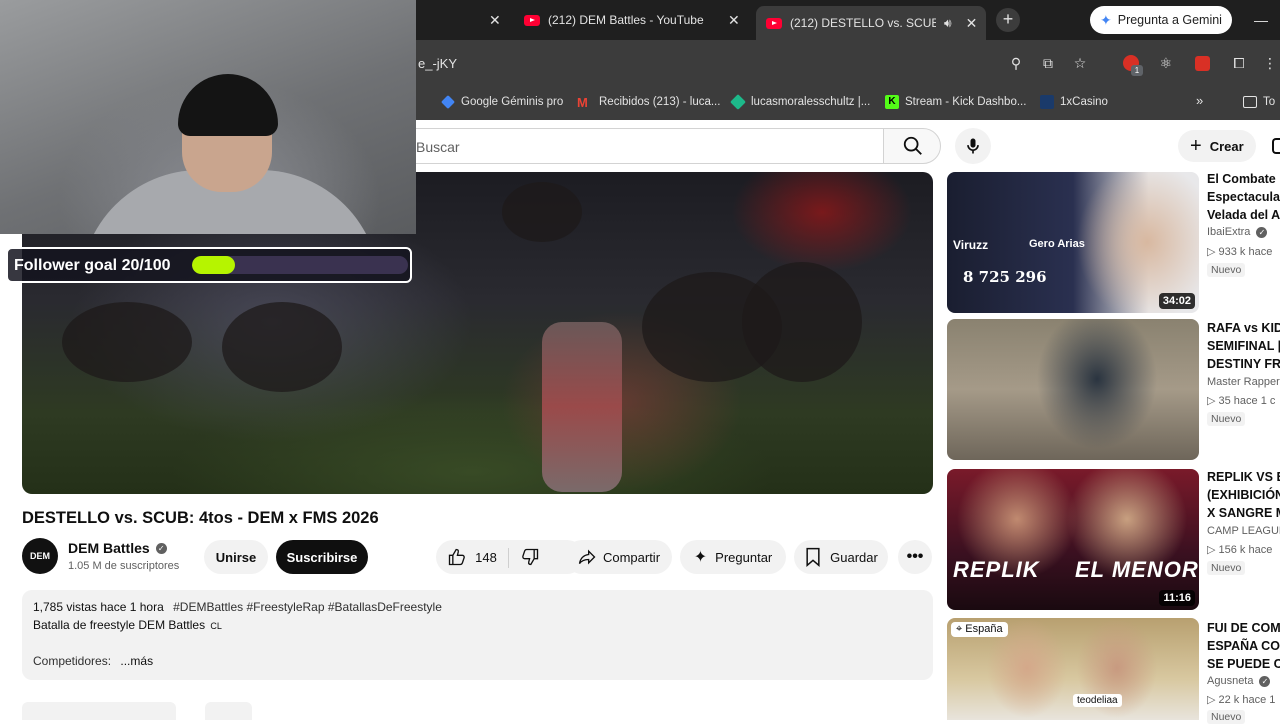 This screenshot has height=724, width=1280. Describe the element at coordinates (508, 558) in the screenshot. I see `like-divider` at that location.